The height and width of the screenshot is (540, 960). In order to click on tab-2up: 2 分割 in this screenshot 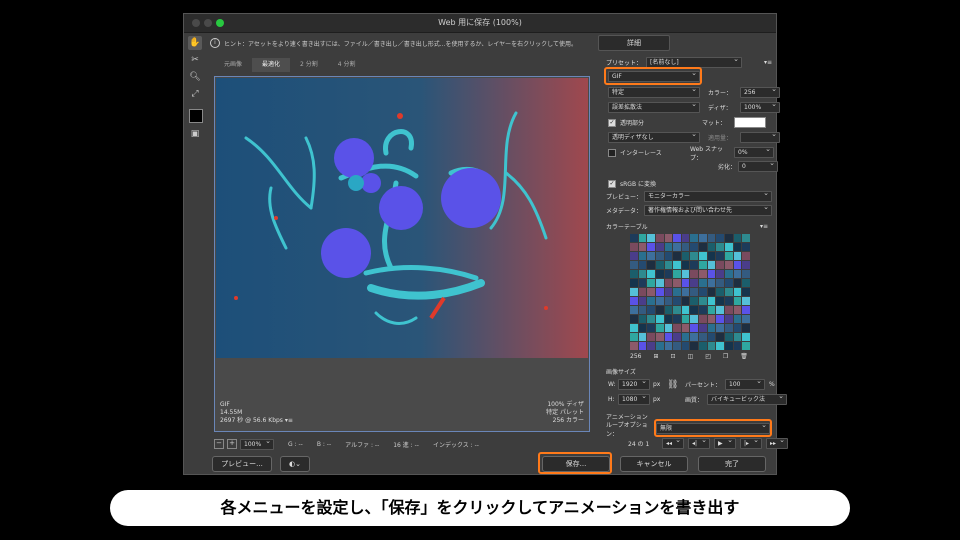, I will do `click(309, 65)`.